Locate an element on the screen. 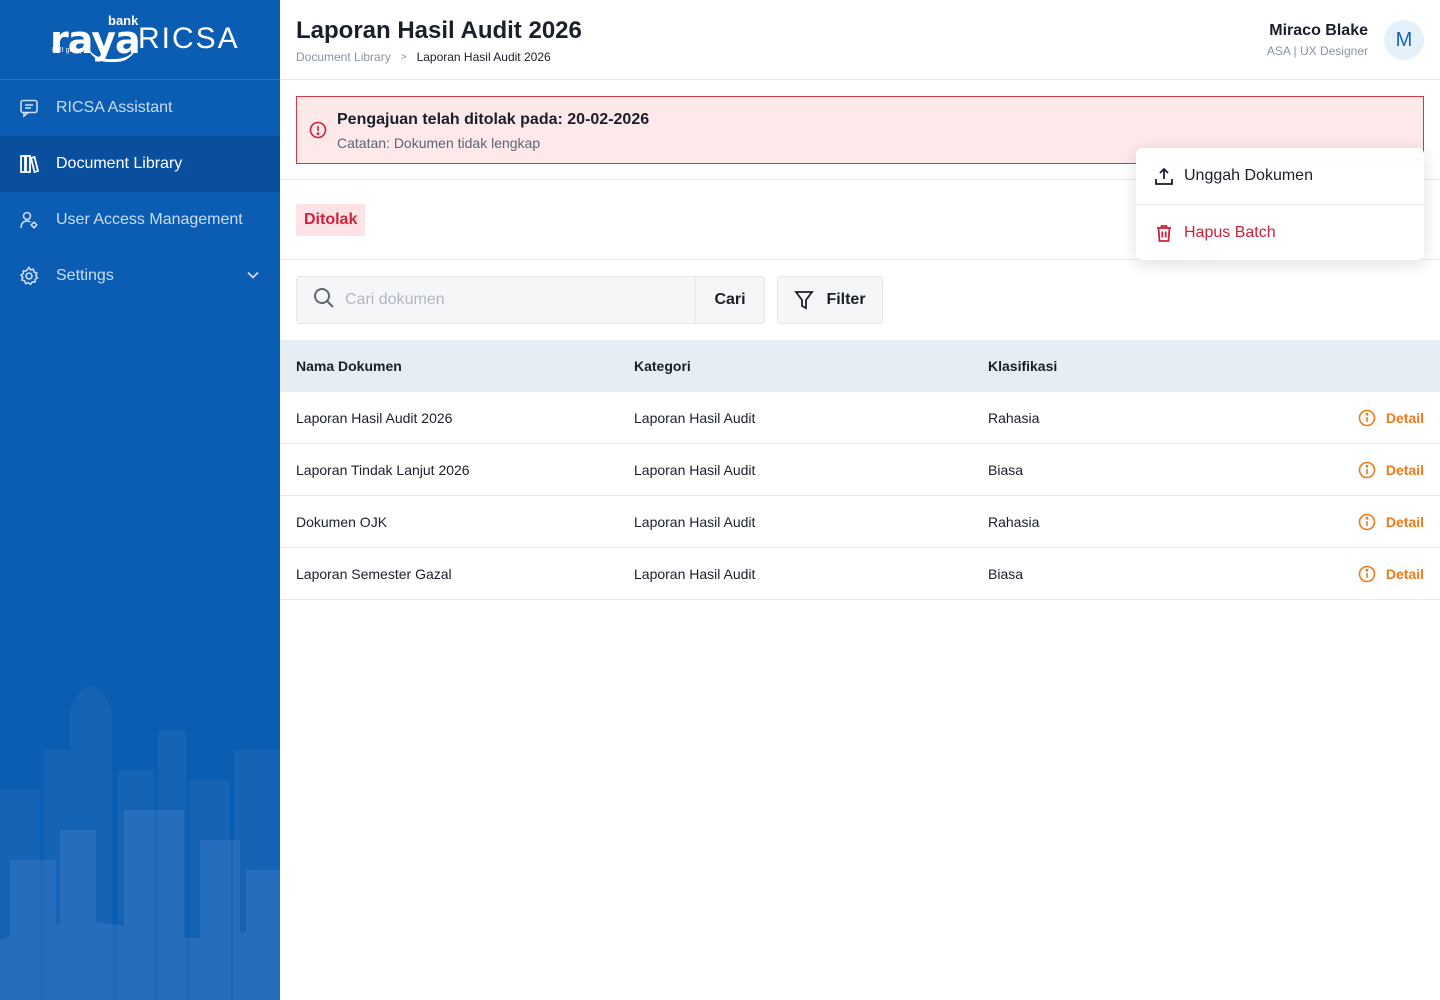 This screenshot has height=1000, width=1440. search-input-wrapper is located at coordinates (496, 300).